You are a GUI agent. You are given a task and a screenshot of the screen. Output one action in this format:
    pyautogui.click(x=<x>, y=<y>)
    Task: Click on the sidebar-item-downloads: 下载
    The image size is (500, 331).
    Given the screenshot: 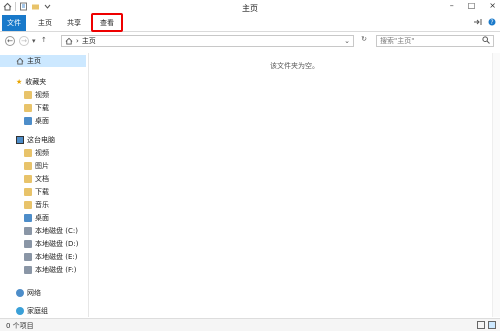 What is the action you would take?
    pyautogui.click(x=36, y=108)
    